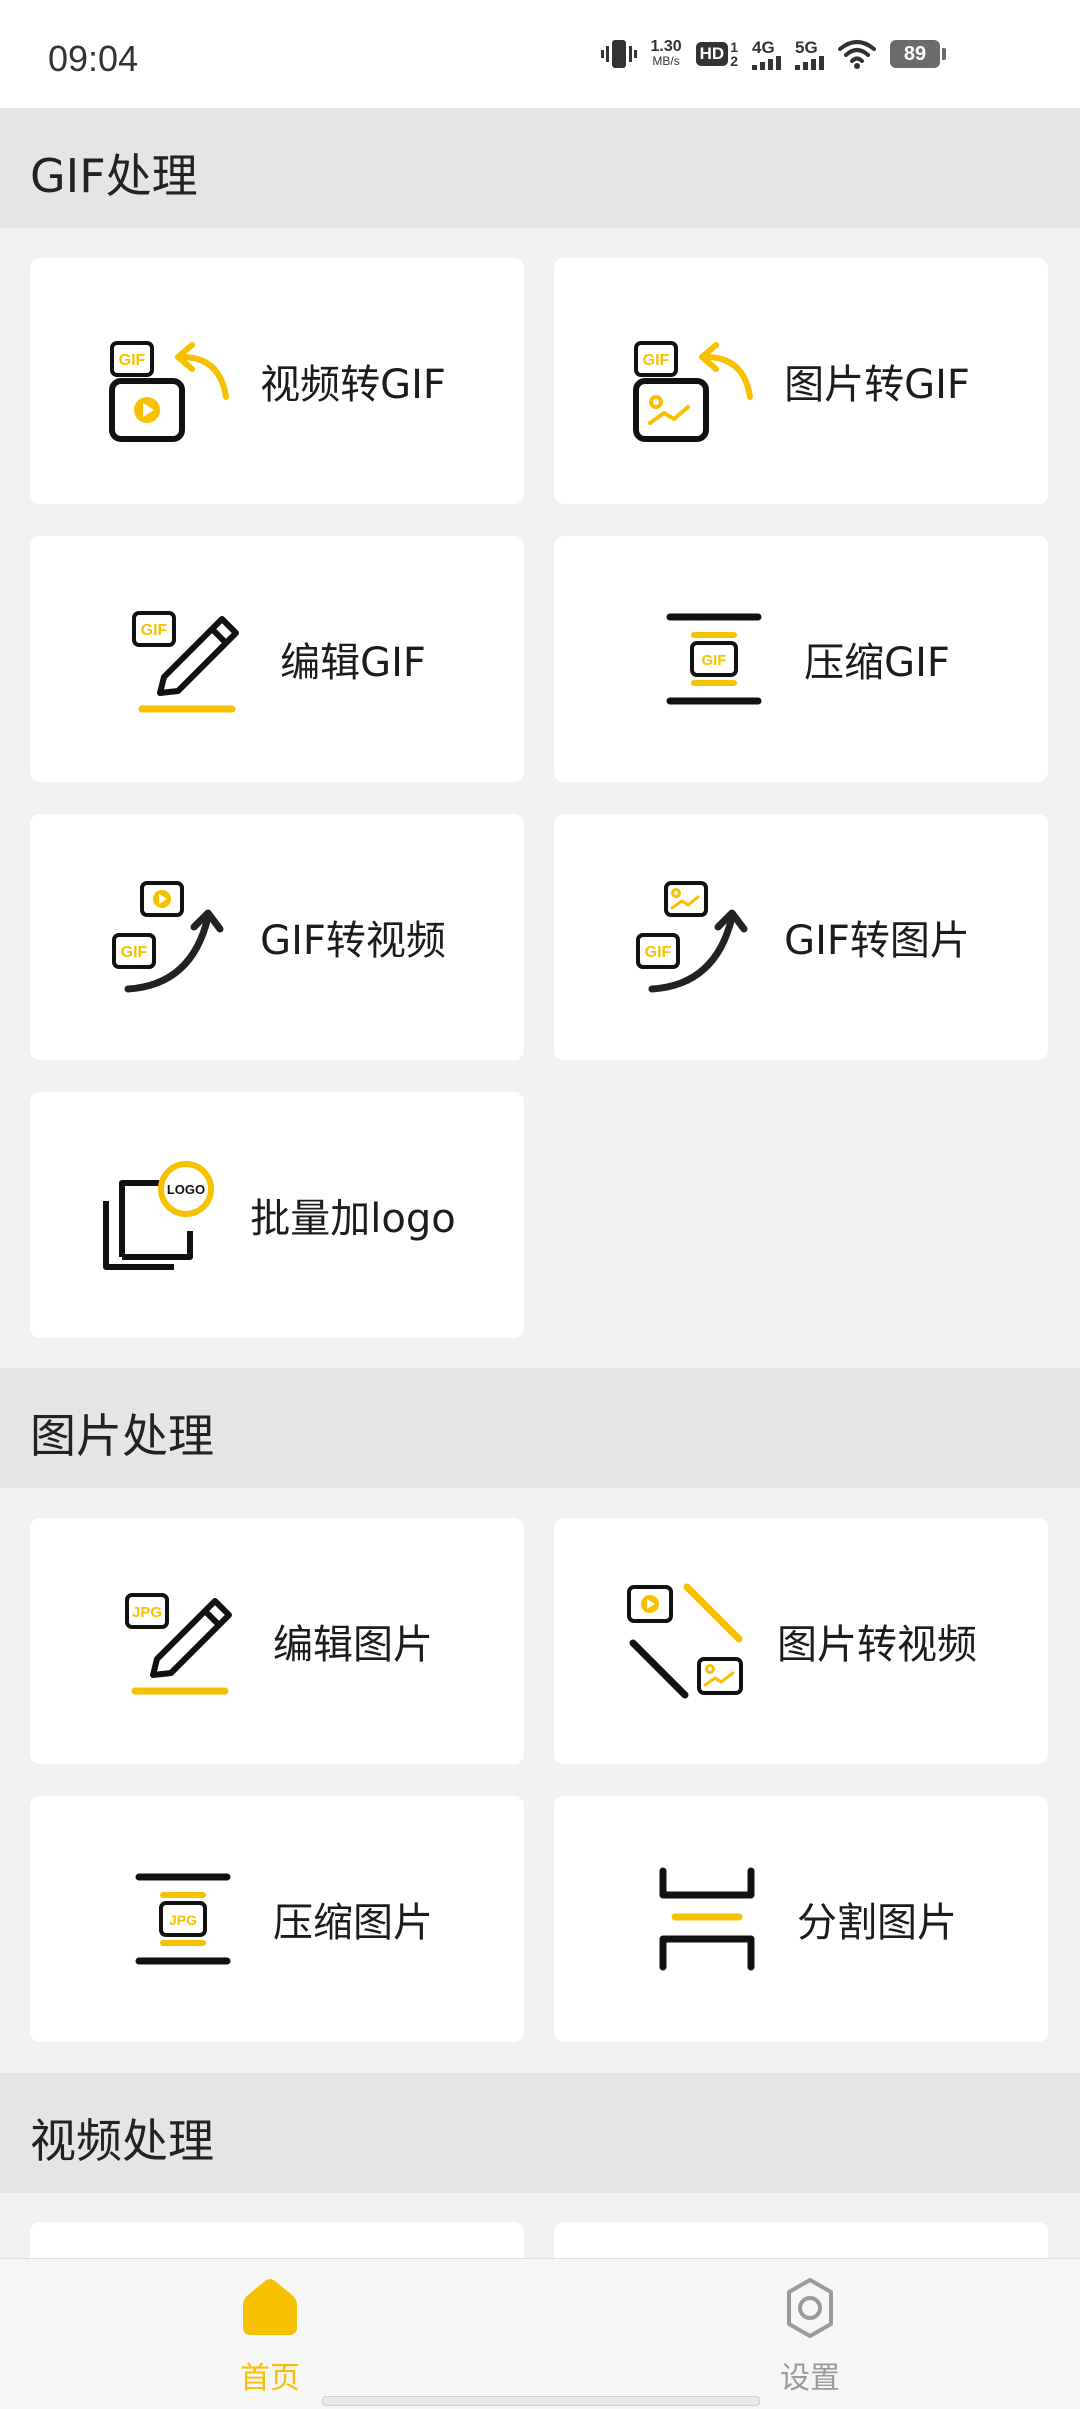  What do you see at coordinates (877, 663) in the screenshot?
I see `compress-gif-label: 压缩GIF` at bounding box center [877, 663].